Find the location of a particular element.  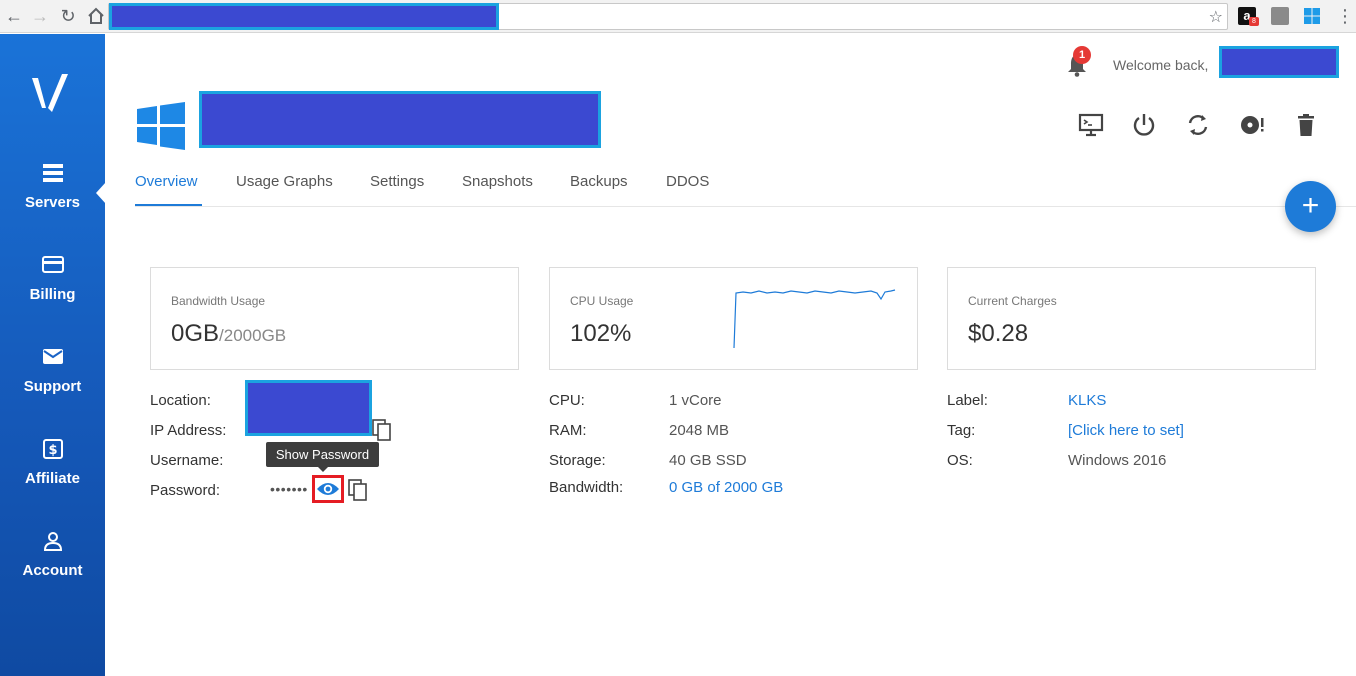

reload-icon: ↻ is located at coordinates (68, 16).